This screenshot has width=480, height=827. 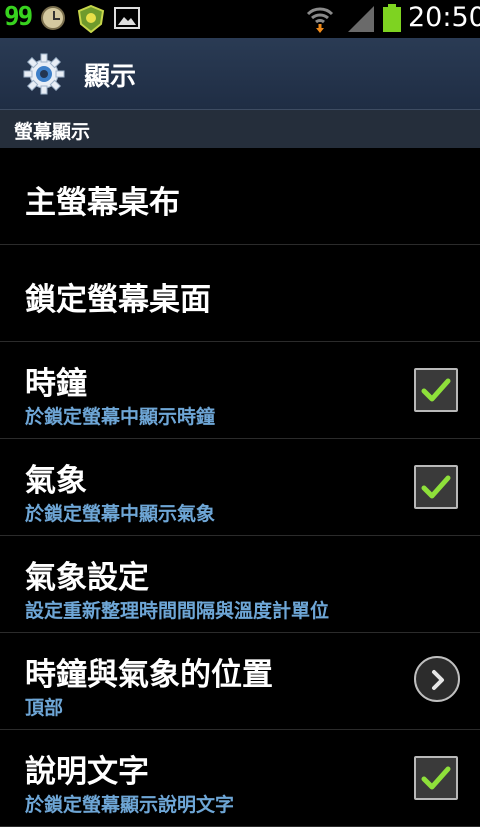 What do you see at coordinates (91, 19) in the screenshot?
I see `shield-icon` at bounding box center [91, 19].